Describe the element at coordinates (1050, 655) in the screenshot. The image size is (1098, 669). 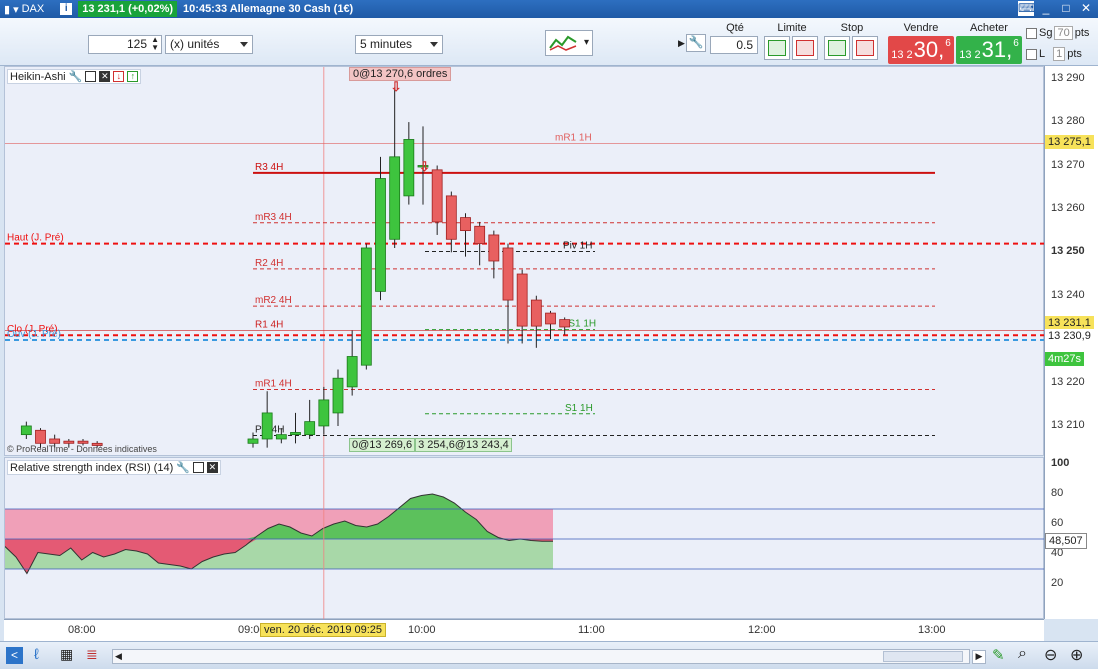
I see `zoom-out-icon: ⊖` at that location.